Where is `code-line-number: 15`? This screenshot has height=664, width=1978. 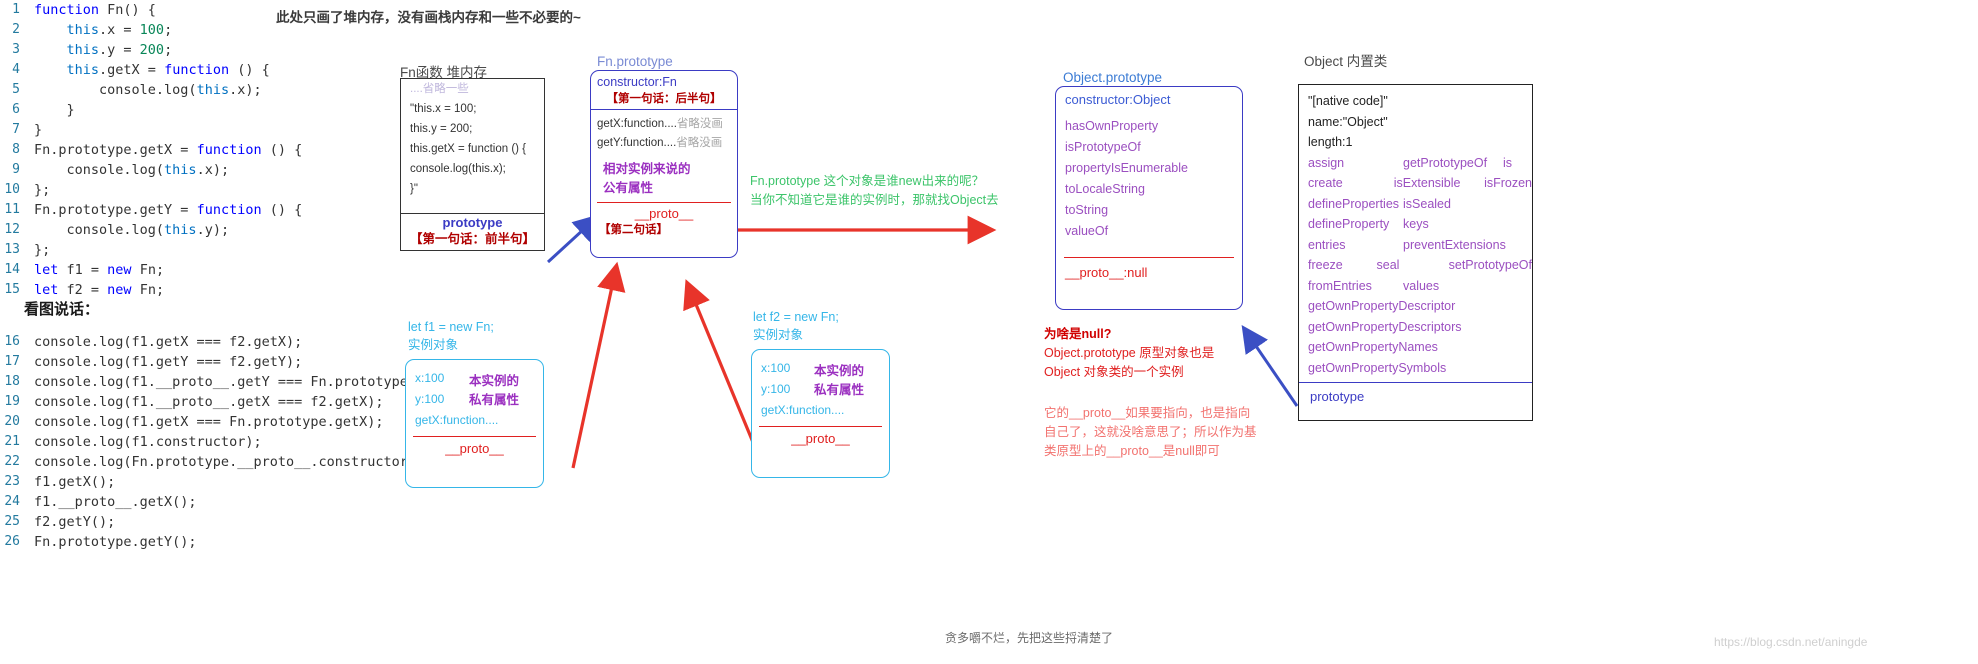
code-line-number: 15 is located at coordinates (12, 289).